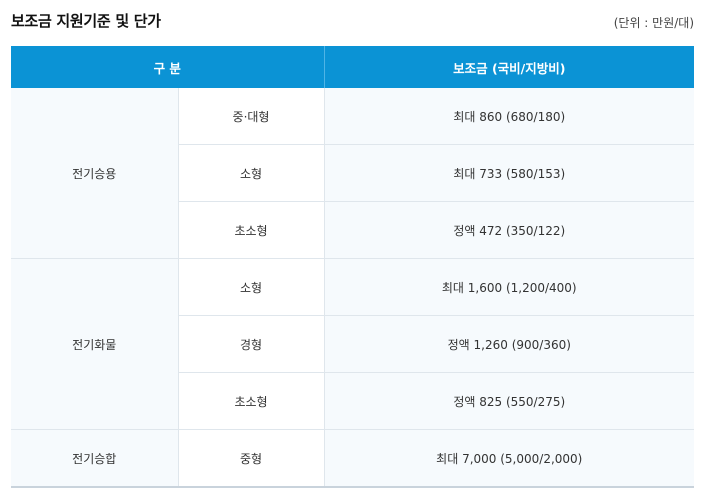  I want to click on subsidy-amount-cell: 최대 733 (580/153), so click(509, 173).